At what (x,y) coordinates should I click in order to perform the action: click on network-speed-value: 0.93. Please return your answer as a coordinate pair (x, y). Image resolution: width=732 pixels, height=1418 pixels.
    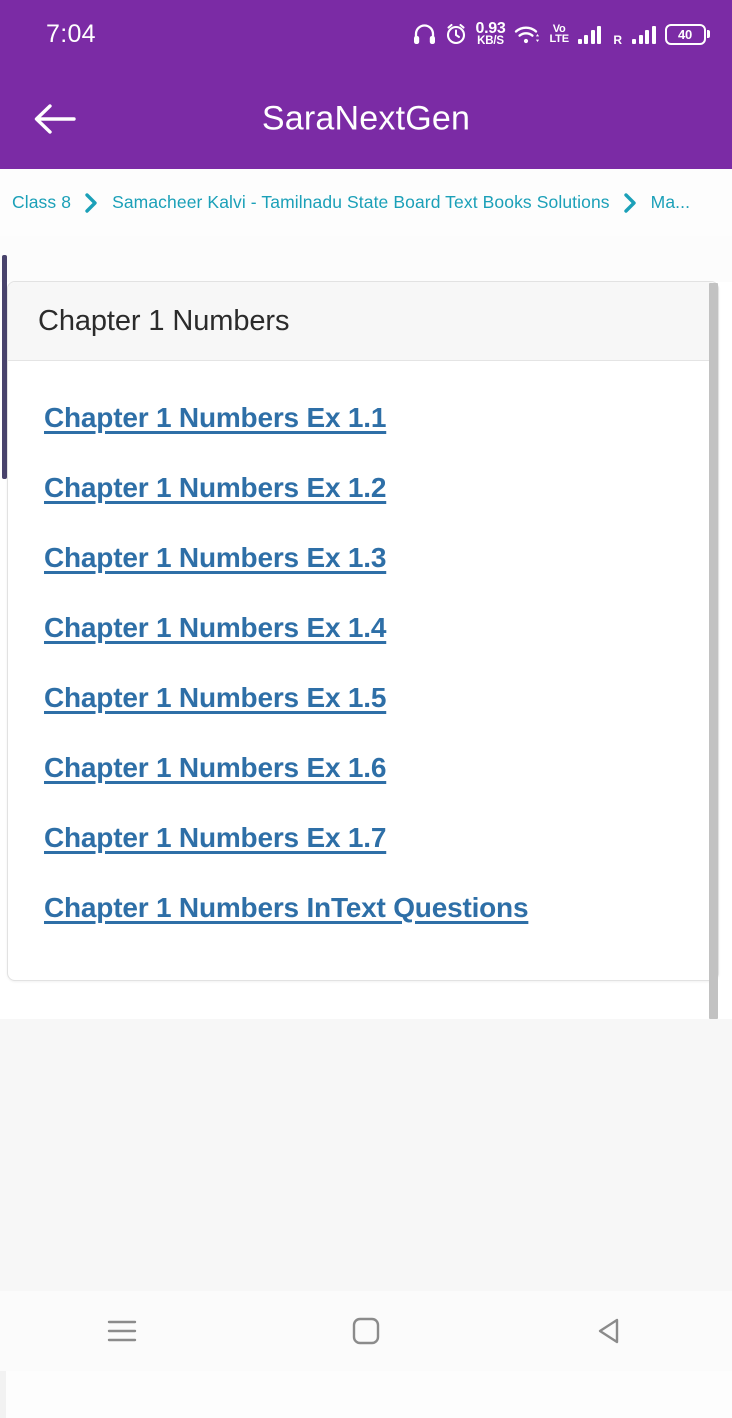
    Looking at the image, I should click on (490, 28).